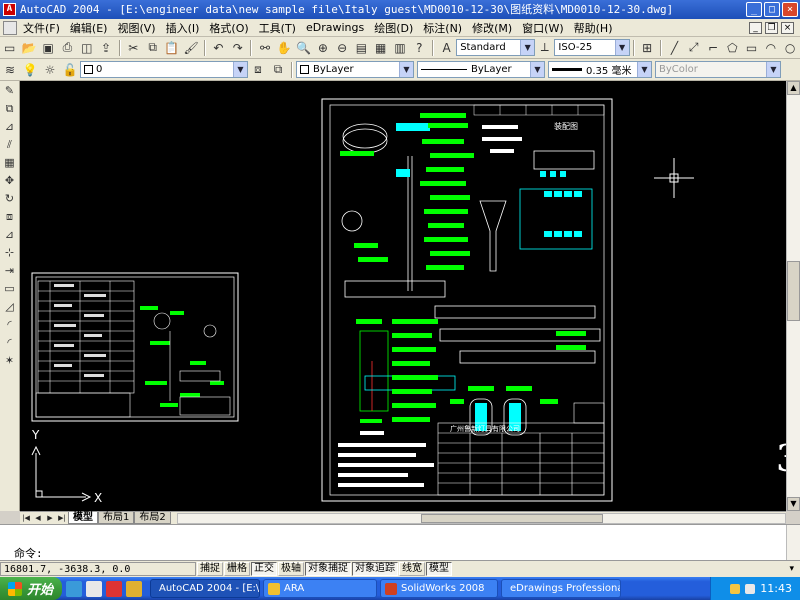 The image size is (800, 600). I want to click on scroll-down-icon: ▼, so click(793, 504).